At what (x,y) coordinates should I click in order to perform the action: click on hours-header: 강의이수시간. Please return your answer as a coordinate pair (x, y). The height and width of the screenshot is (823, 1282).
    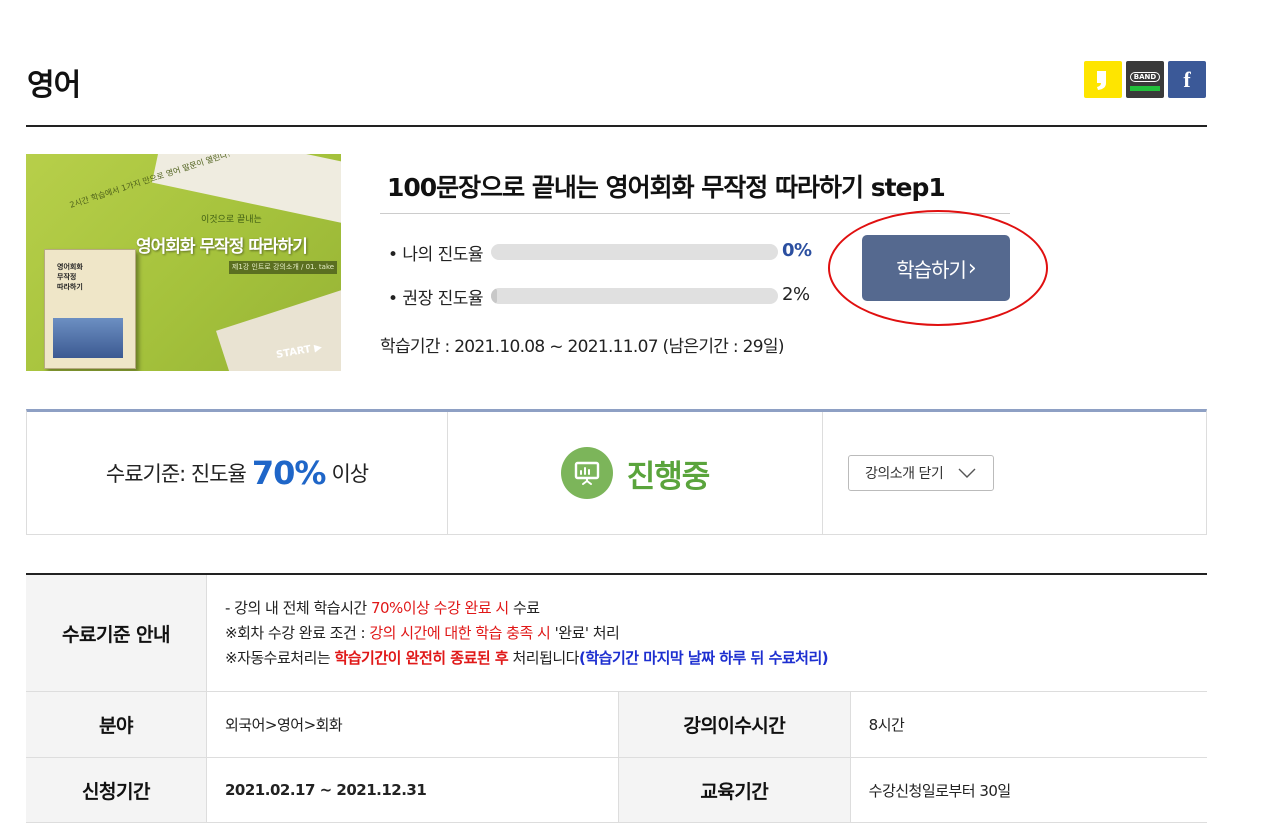
    Looking at the image, I should click on (734, 724).